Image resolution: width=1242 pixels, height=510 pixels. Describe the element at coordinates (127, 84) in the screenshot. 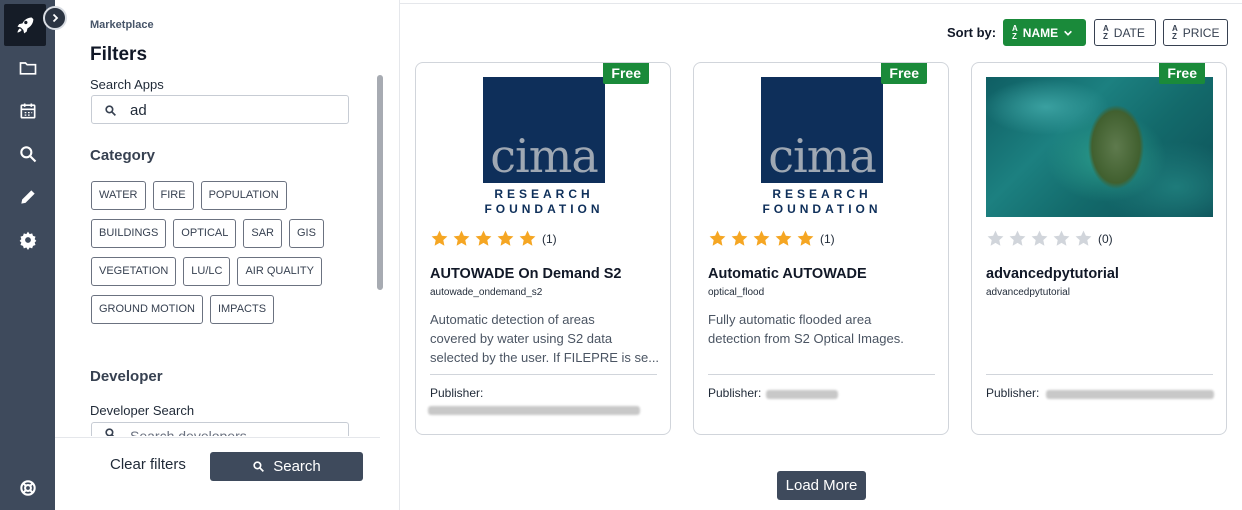

I see `search-apps-label: Search Apps` at that location.